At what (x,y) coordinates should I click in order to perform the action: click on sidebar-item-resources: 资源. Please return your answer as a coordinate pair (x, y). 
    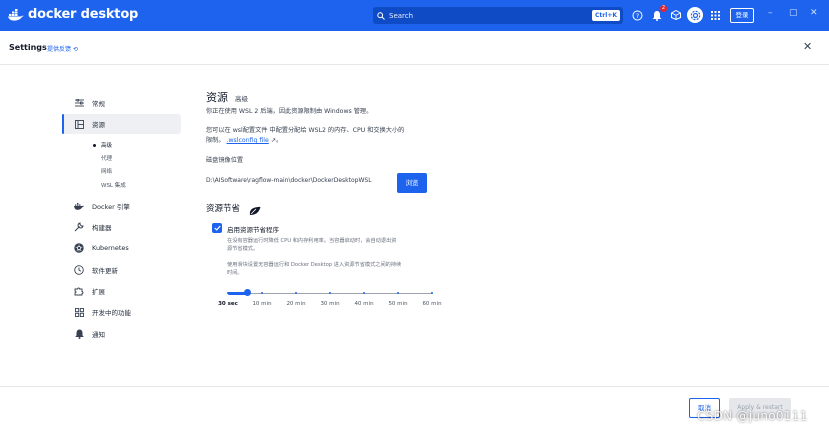
    Looking at the image, I should click on (121, 124).